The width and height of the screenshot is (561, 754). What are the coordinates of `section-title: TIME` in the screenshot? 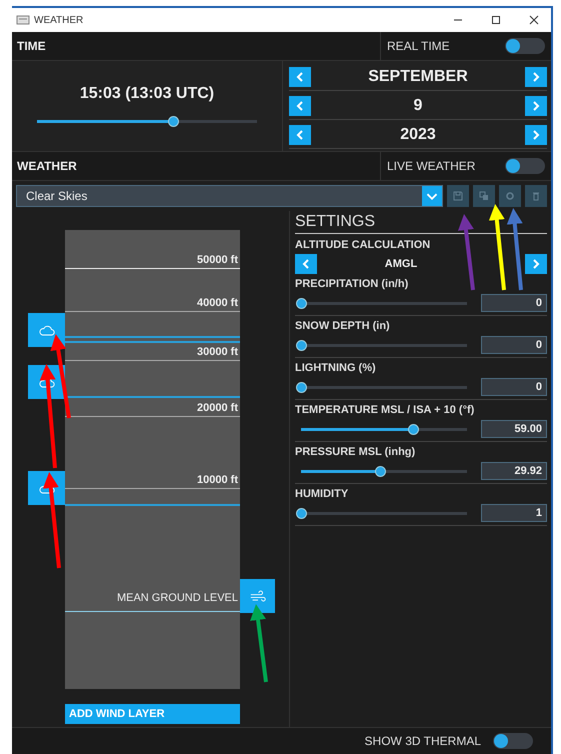 It's located at (31, 46).